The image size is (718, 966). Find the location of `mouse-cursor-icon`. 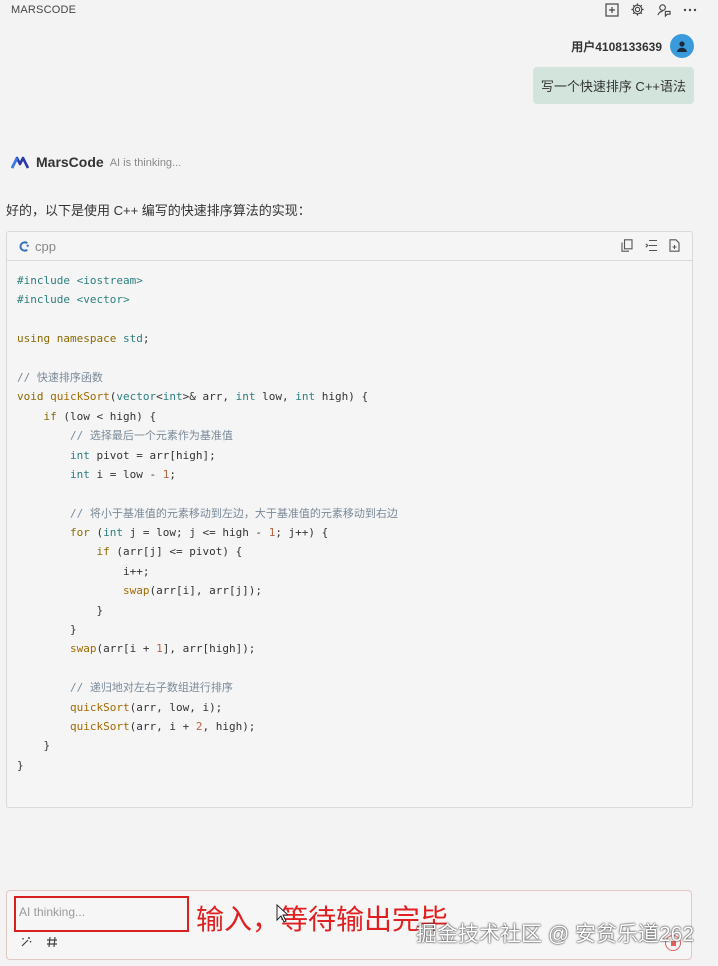

mouse-cursor-icon is located at coordinates (283, 916).